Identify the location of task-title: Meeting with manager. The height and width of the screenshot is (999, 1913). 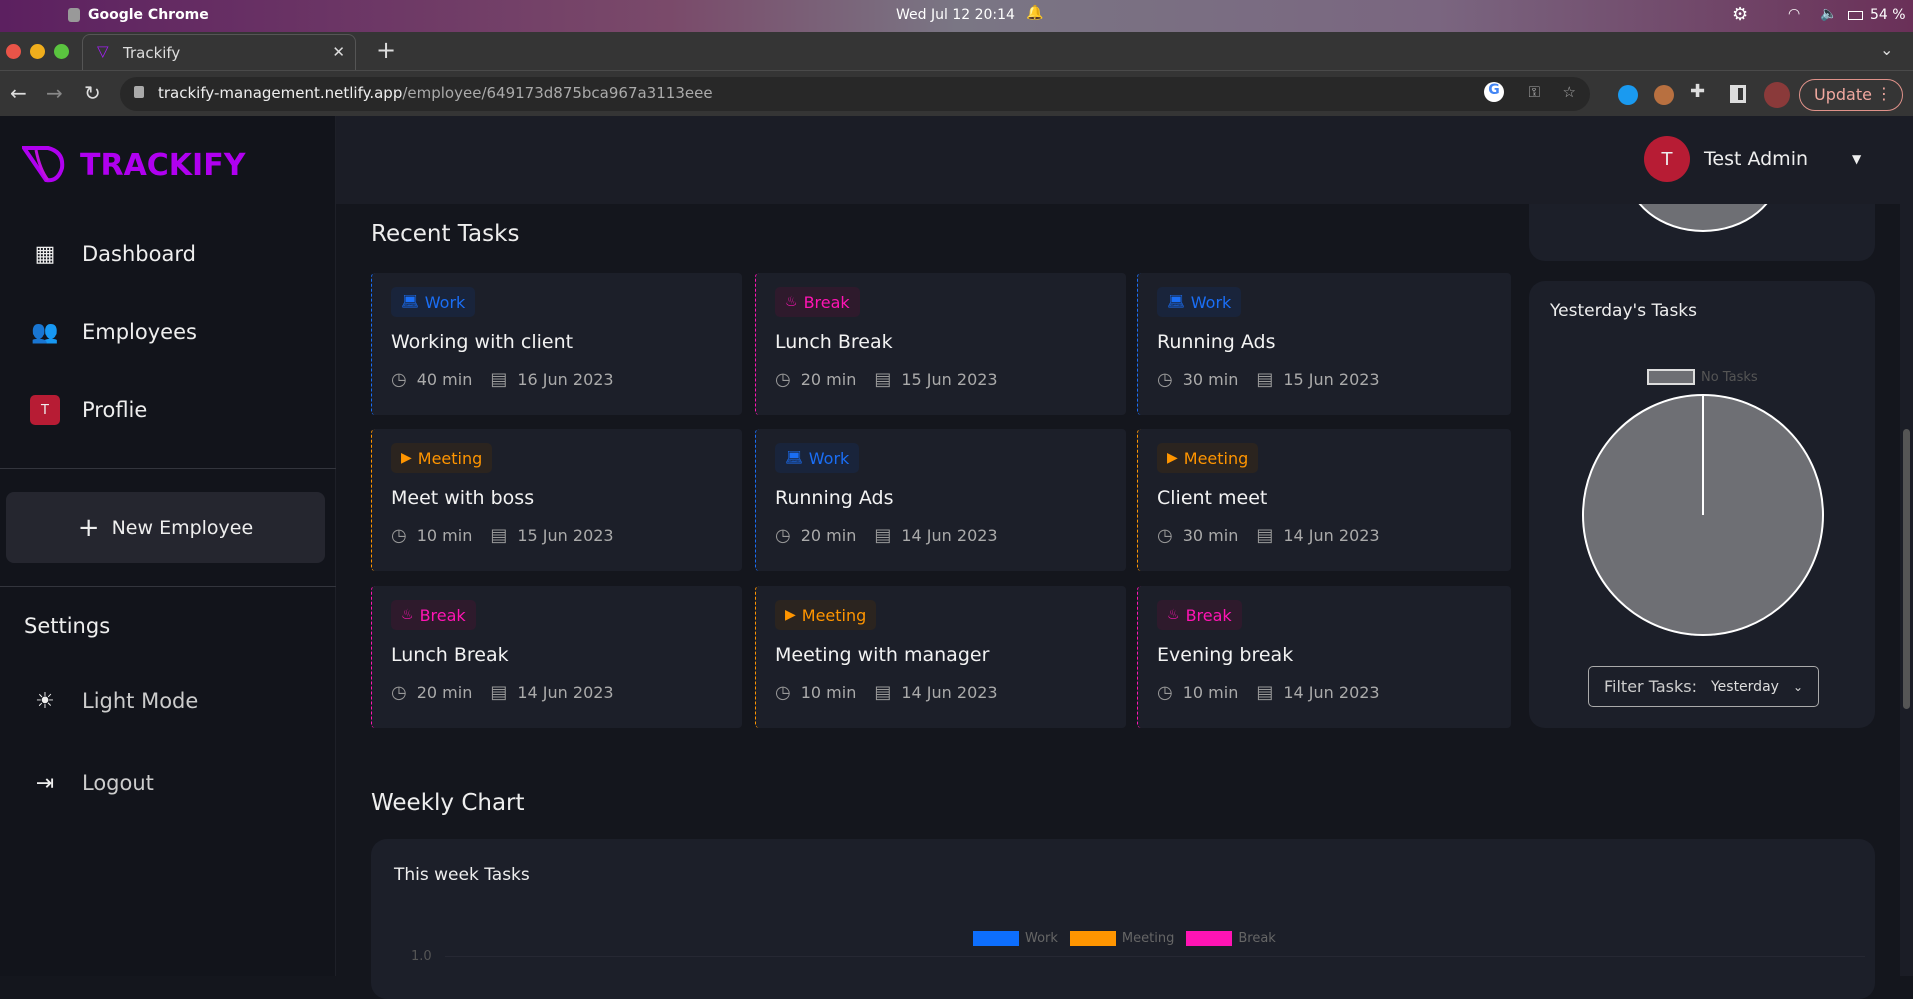
(882, 655).